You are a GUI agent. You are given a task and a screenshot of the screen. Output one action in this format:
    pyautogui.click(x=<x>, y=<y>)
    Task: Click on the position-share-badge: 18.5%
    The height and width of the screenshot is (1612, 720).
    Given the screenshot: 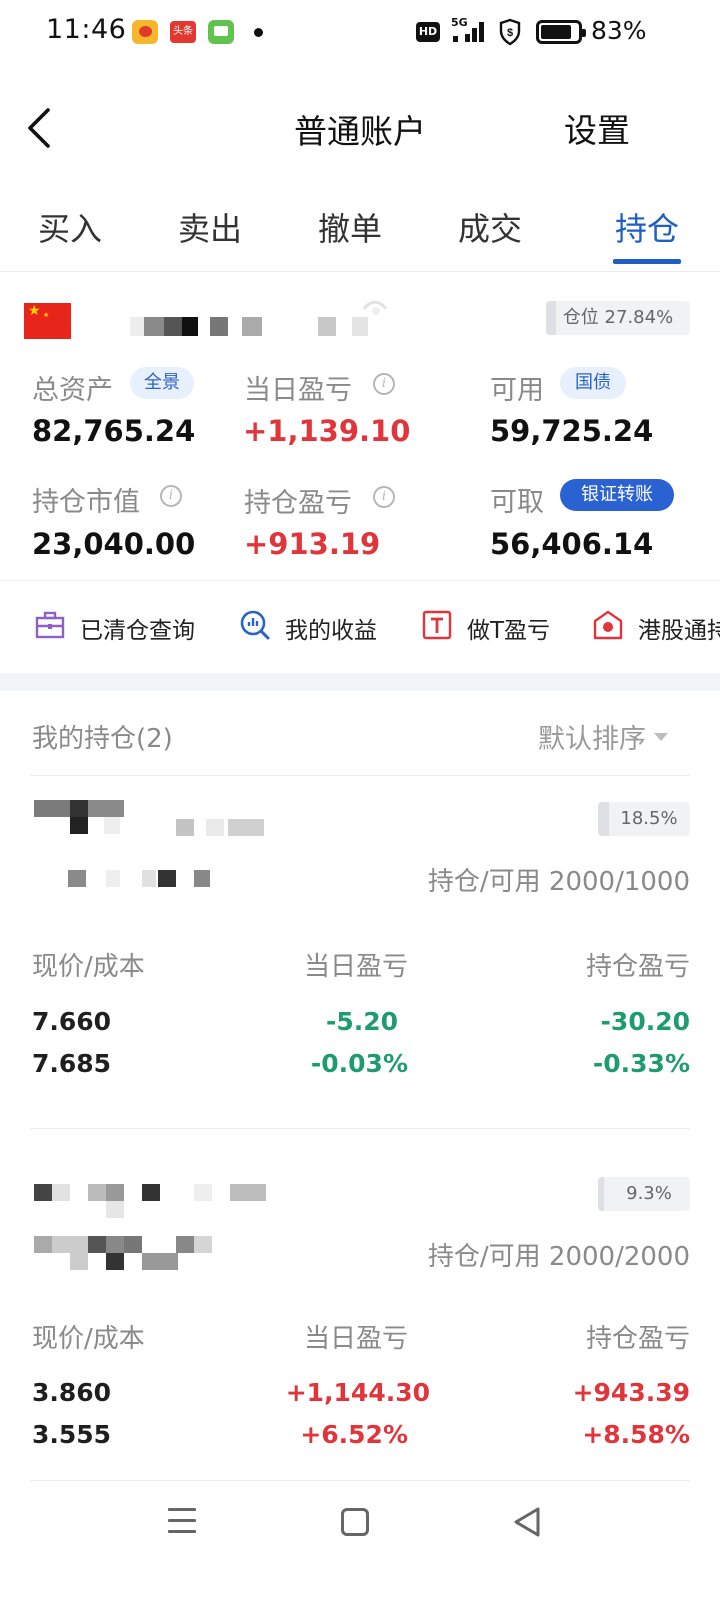 What is the action you would take?
    pyautogui.click(x=644, y=819)
    